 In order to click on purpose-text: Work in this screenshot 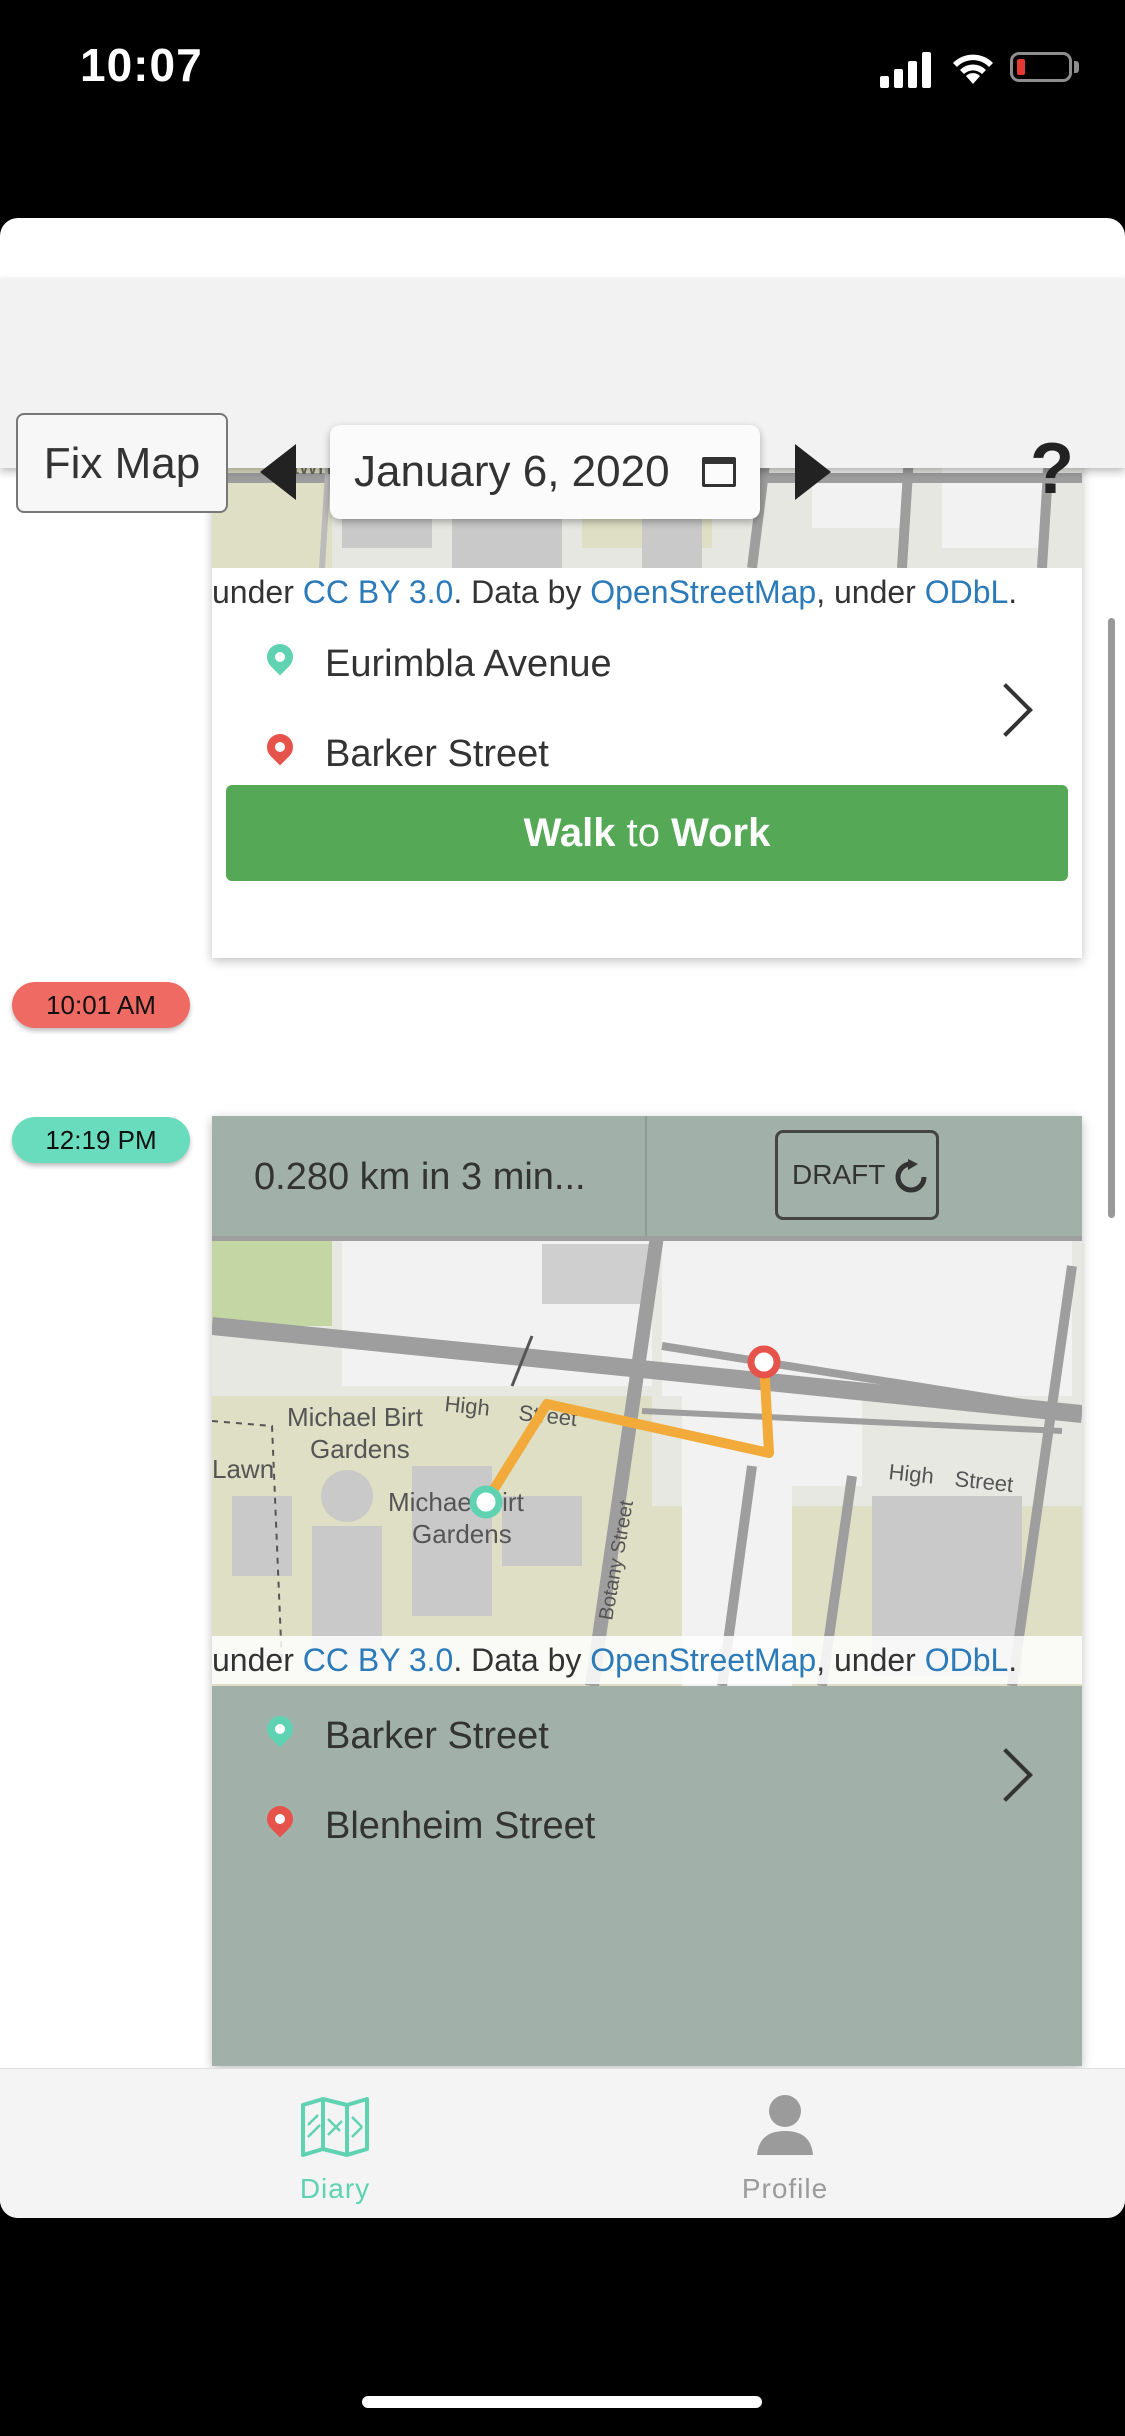, I will do `click(721, 833)`.